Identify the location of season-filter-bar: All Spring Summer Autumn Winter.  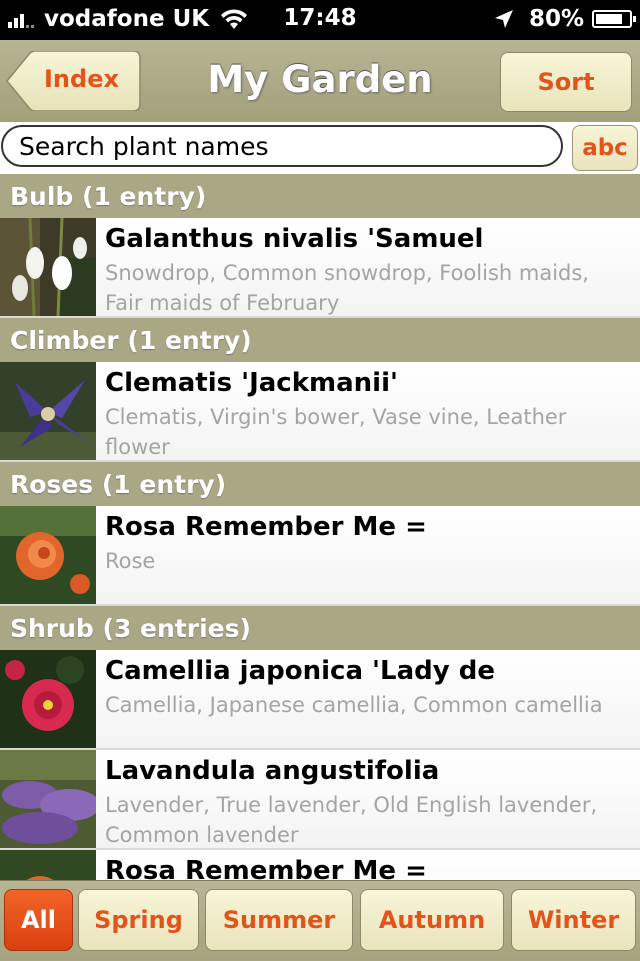
(320, 920).